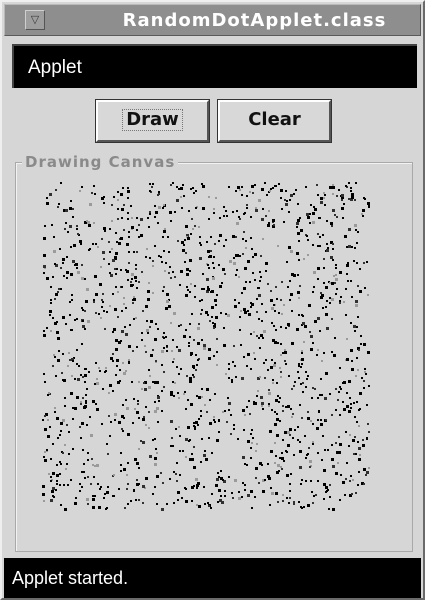 This screenshot has width=425, height=600. Describe the element at coordinates (212, 578) in the screenshot. I see `status-bar: Applet started.` at that location.